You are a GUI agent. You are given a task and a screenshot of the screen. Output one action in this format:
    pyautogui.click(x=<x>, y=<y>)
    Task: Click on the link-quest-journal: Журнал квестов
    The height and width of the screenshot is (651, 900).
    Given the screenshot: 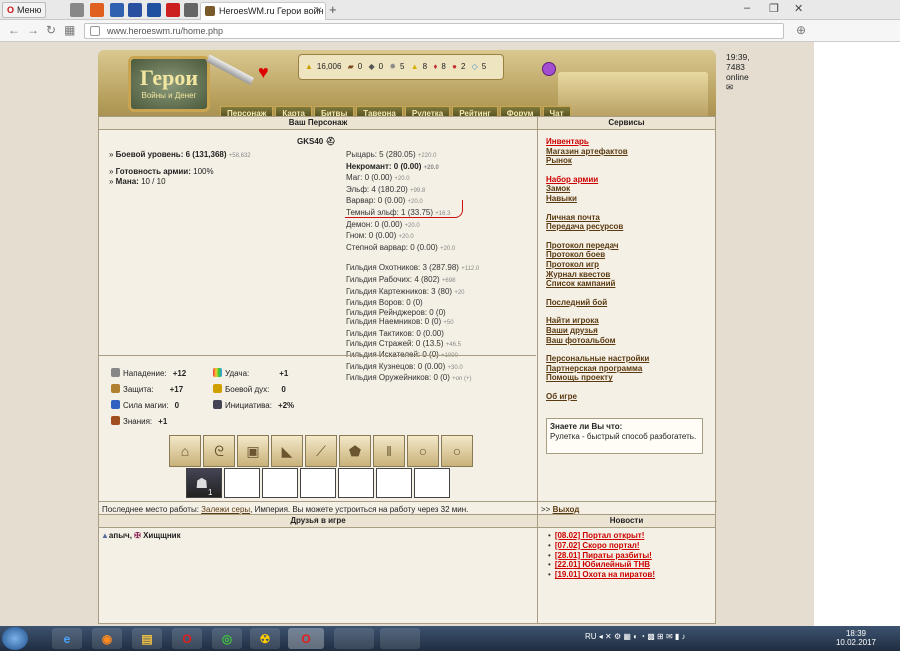 What is the action you would take?
    pyautogui.click(x=597, y=275)
    